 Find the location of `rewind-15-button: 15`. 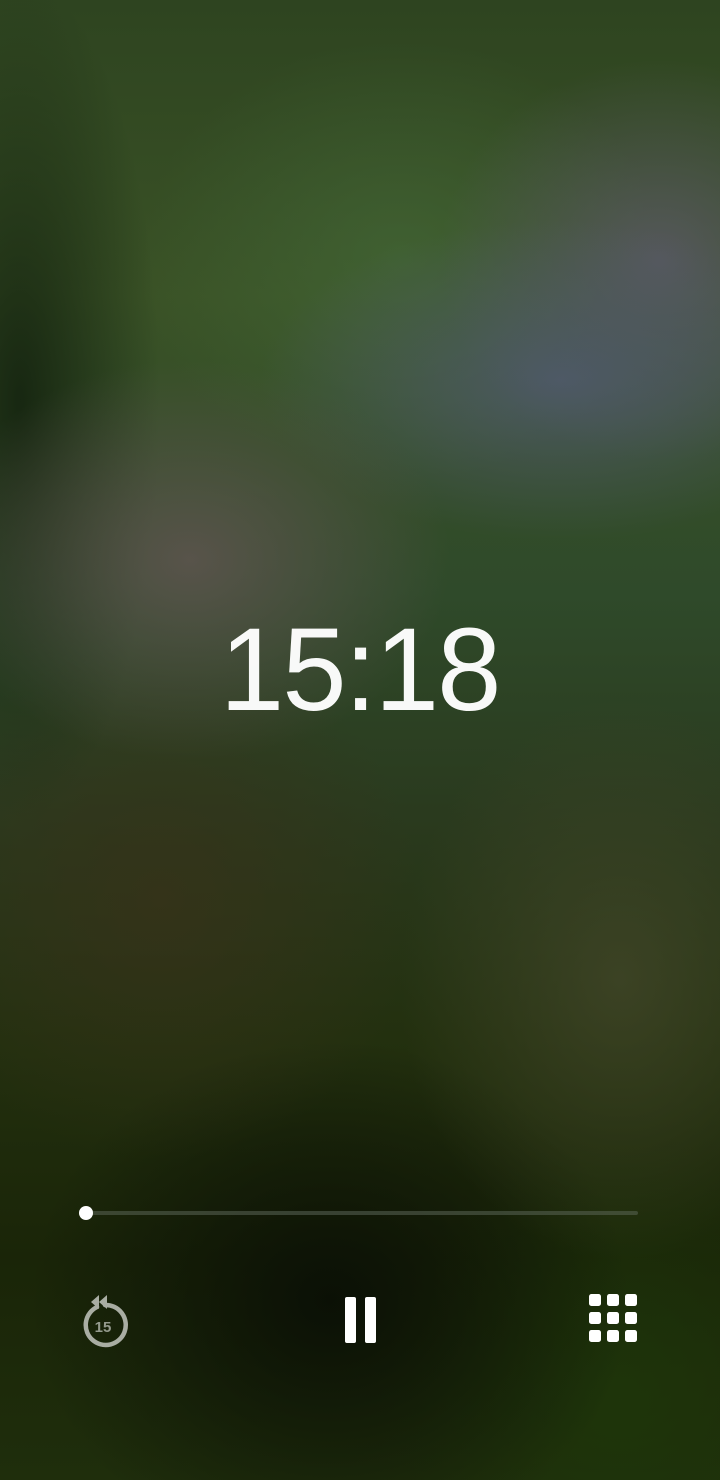

rewind-15-button: 15 is located at coordinates (103, 1321).